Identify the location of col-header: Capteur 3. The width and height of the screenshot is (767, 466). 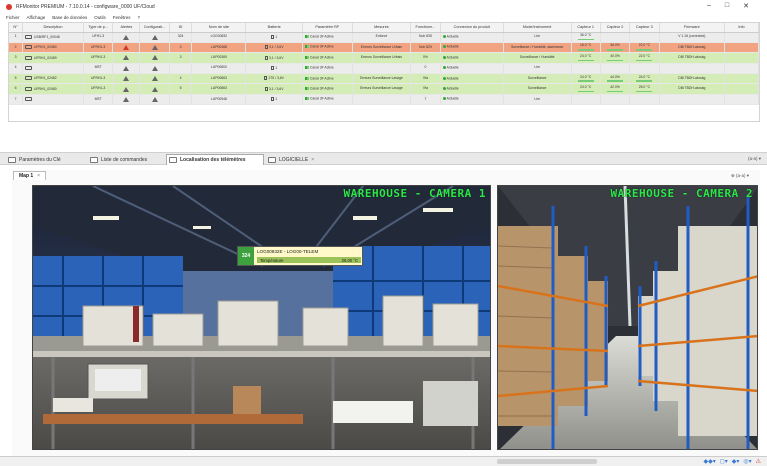
(644, 28).